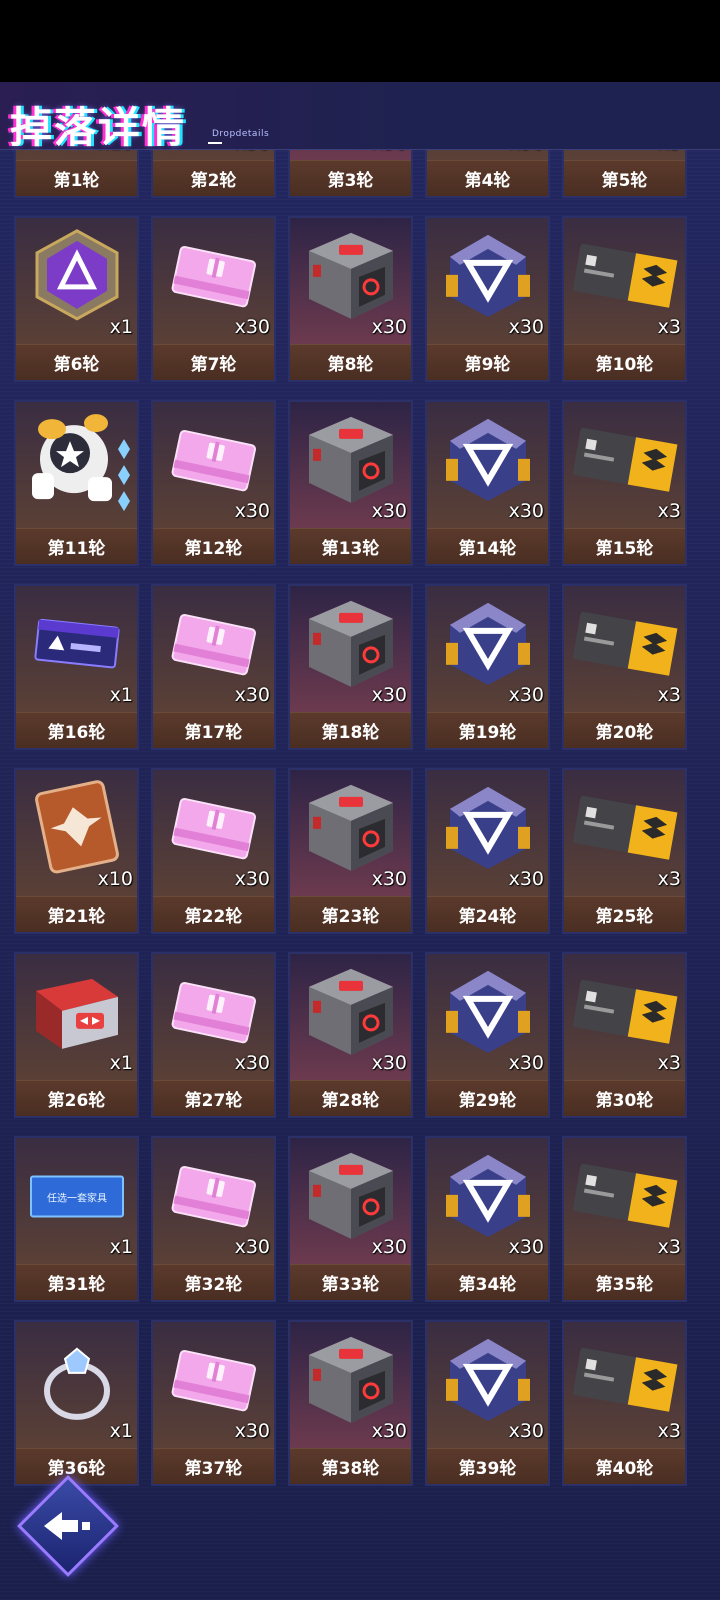  I want to click on reward-art: x10, so click(76, 833).